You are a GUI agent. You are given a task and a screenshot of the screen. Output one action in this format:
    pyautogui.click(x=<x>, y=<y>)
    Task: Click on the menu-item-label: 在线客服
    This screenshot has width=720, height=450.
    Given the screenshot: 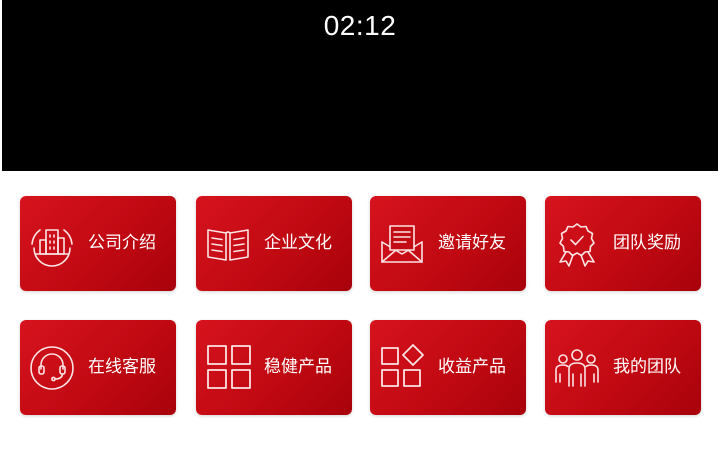 What is the action you would take?
    pyautogui.click(x=122, y=367)
    